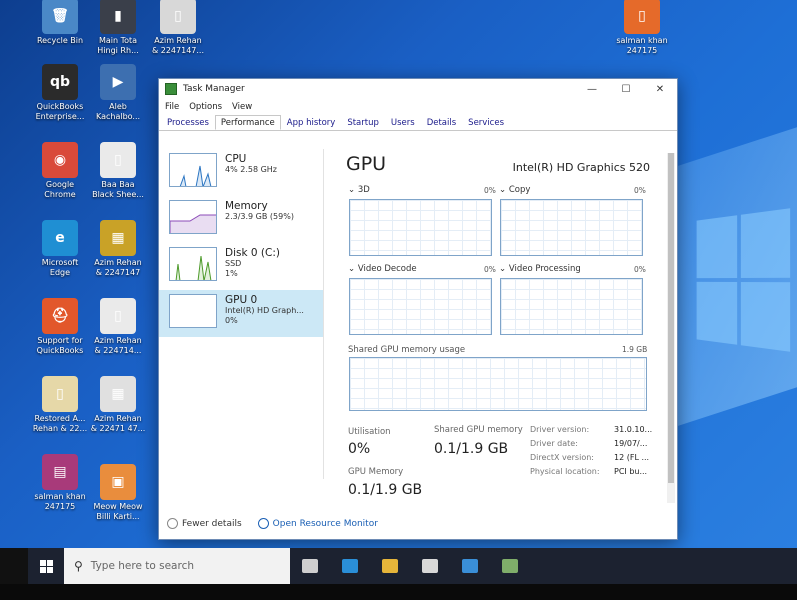 Image resolution: width=797 pixels, height=600 pixels. I want to click on engine-3d-graph, so click(420, 227).